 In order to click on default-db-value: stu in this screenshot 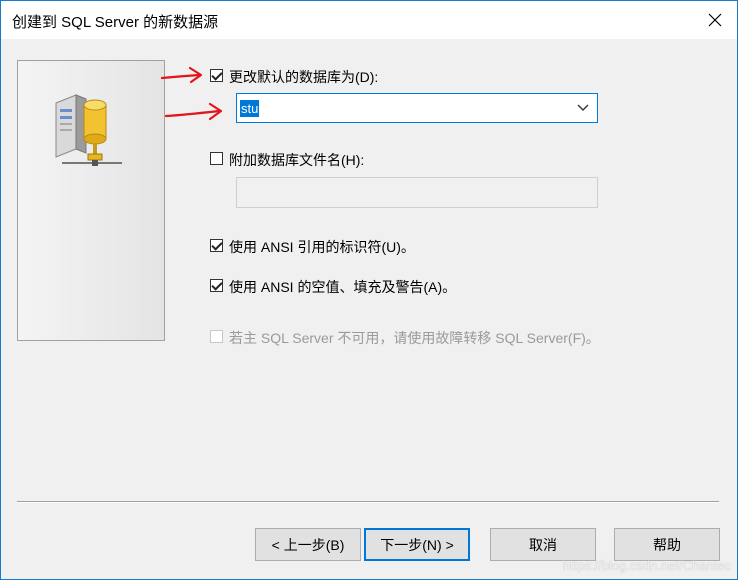, I will do `click(250, 108)`.